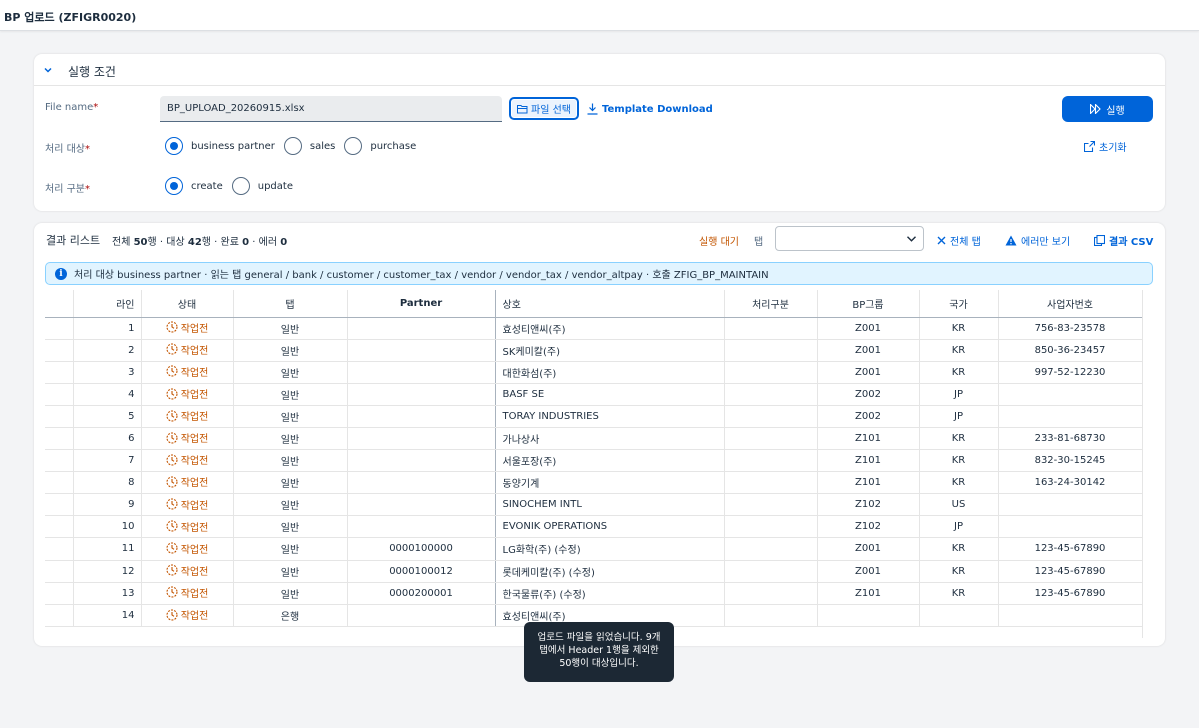  What do you see at coordinates (290, 304) in the screenshot?
I see `column-header-tab: 탭` at bounding box center [290, 304].